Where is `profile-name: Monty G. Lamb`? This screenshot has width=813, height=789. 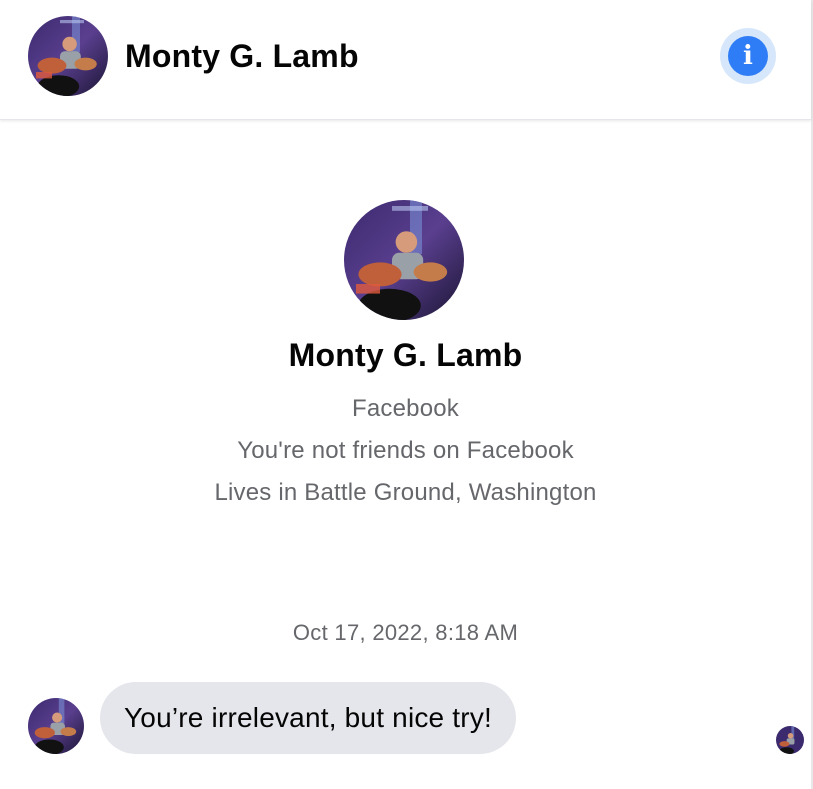
profile-name: Monty G. Lamb is located at coordinates (405, 355).